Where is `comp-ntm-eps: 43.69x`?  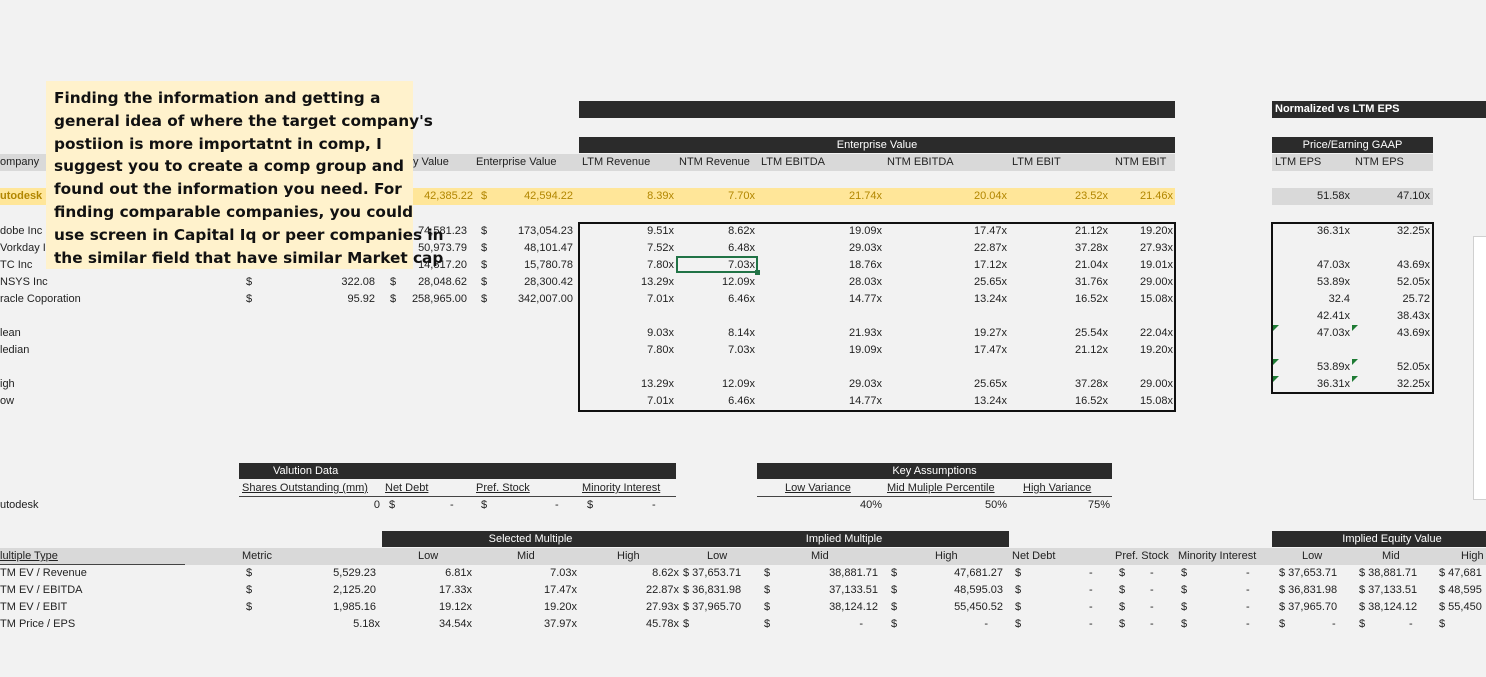 comp-ntm-eps: 43.69x is located at coordinates (1395, 265).